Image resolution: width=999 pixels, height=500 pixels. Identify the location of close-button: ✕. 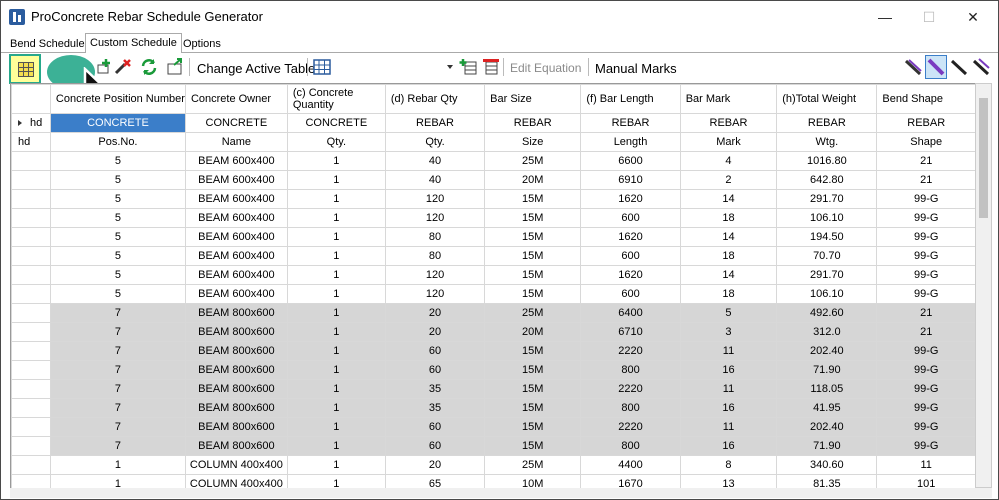
(973, 17).